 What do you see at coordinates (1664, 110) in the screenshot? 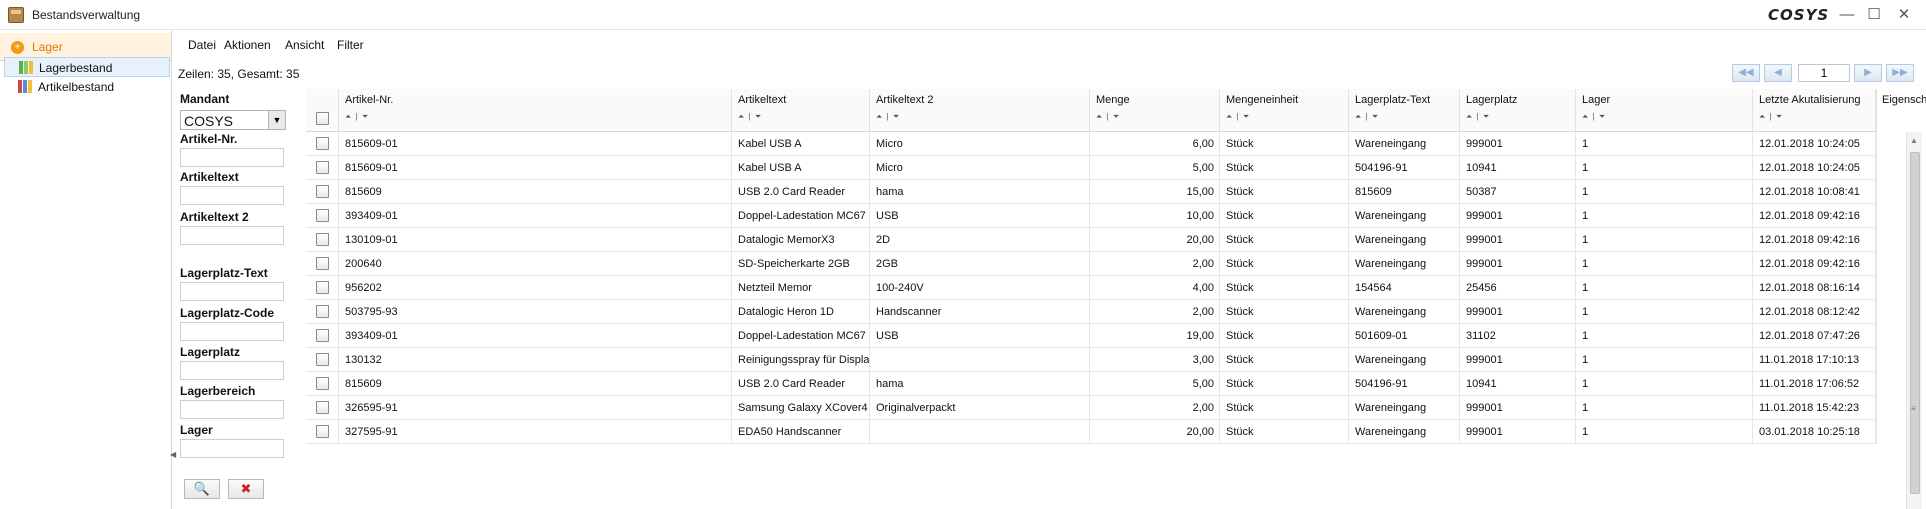
I see `column-header: Lager ⏶ | ⏷` at bounding box center [1664, 110].